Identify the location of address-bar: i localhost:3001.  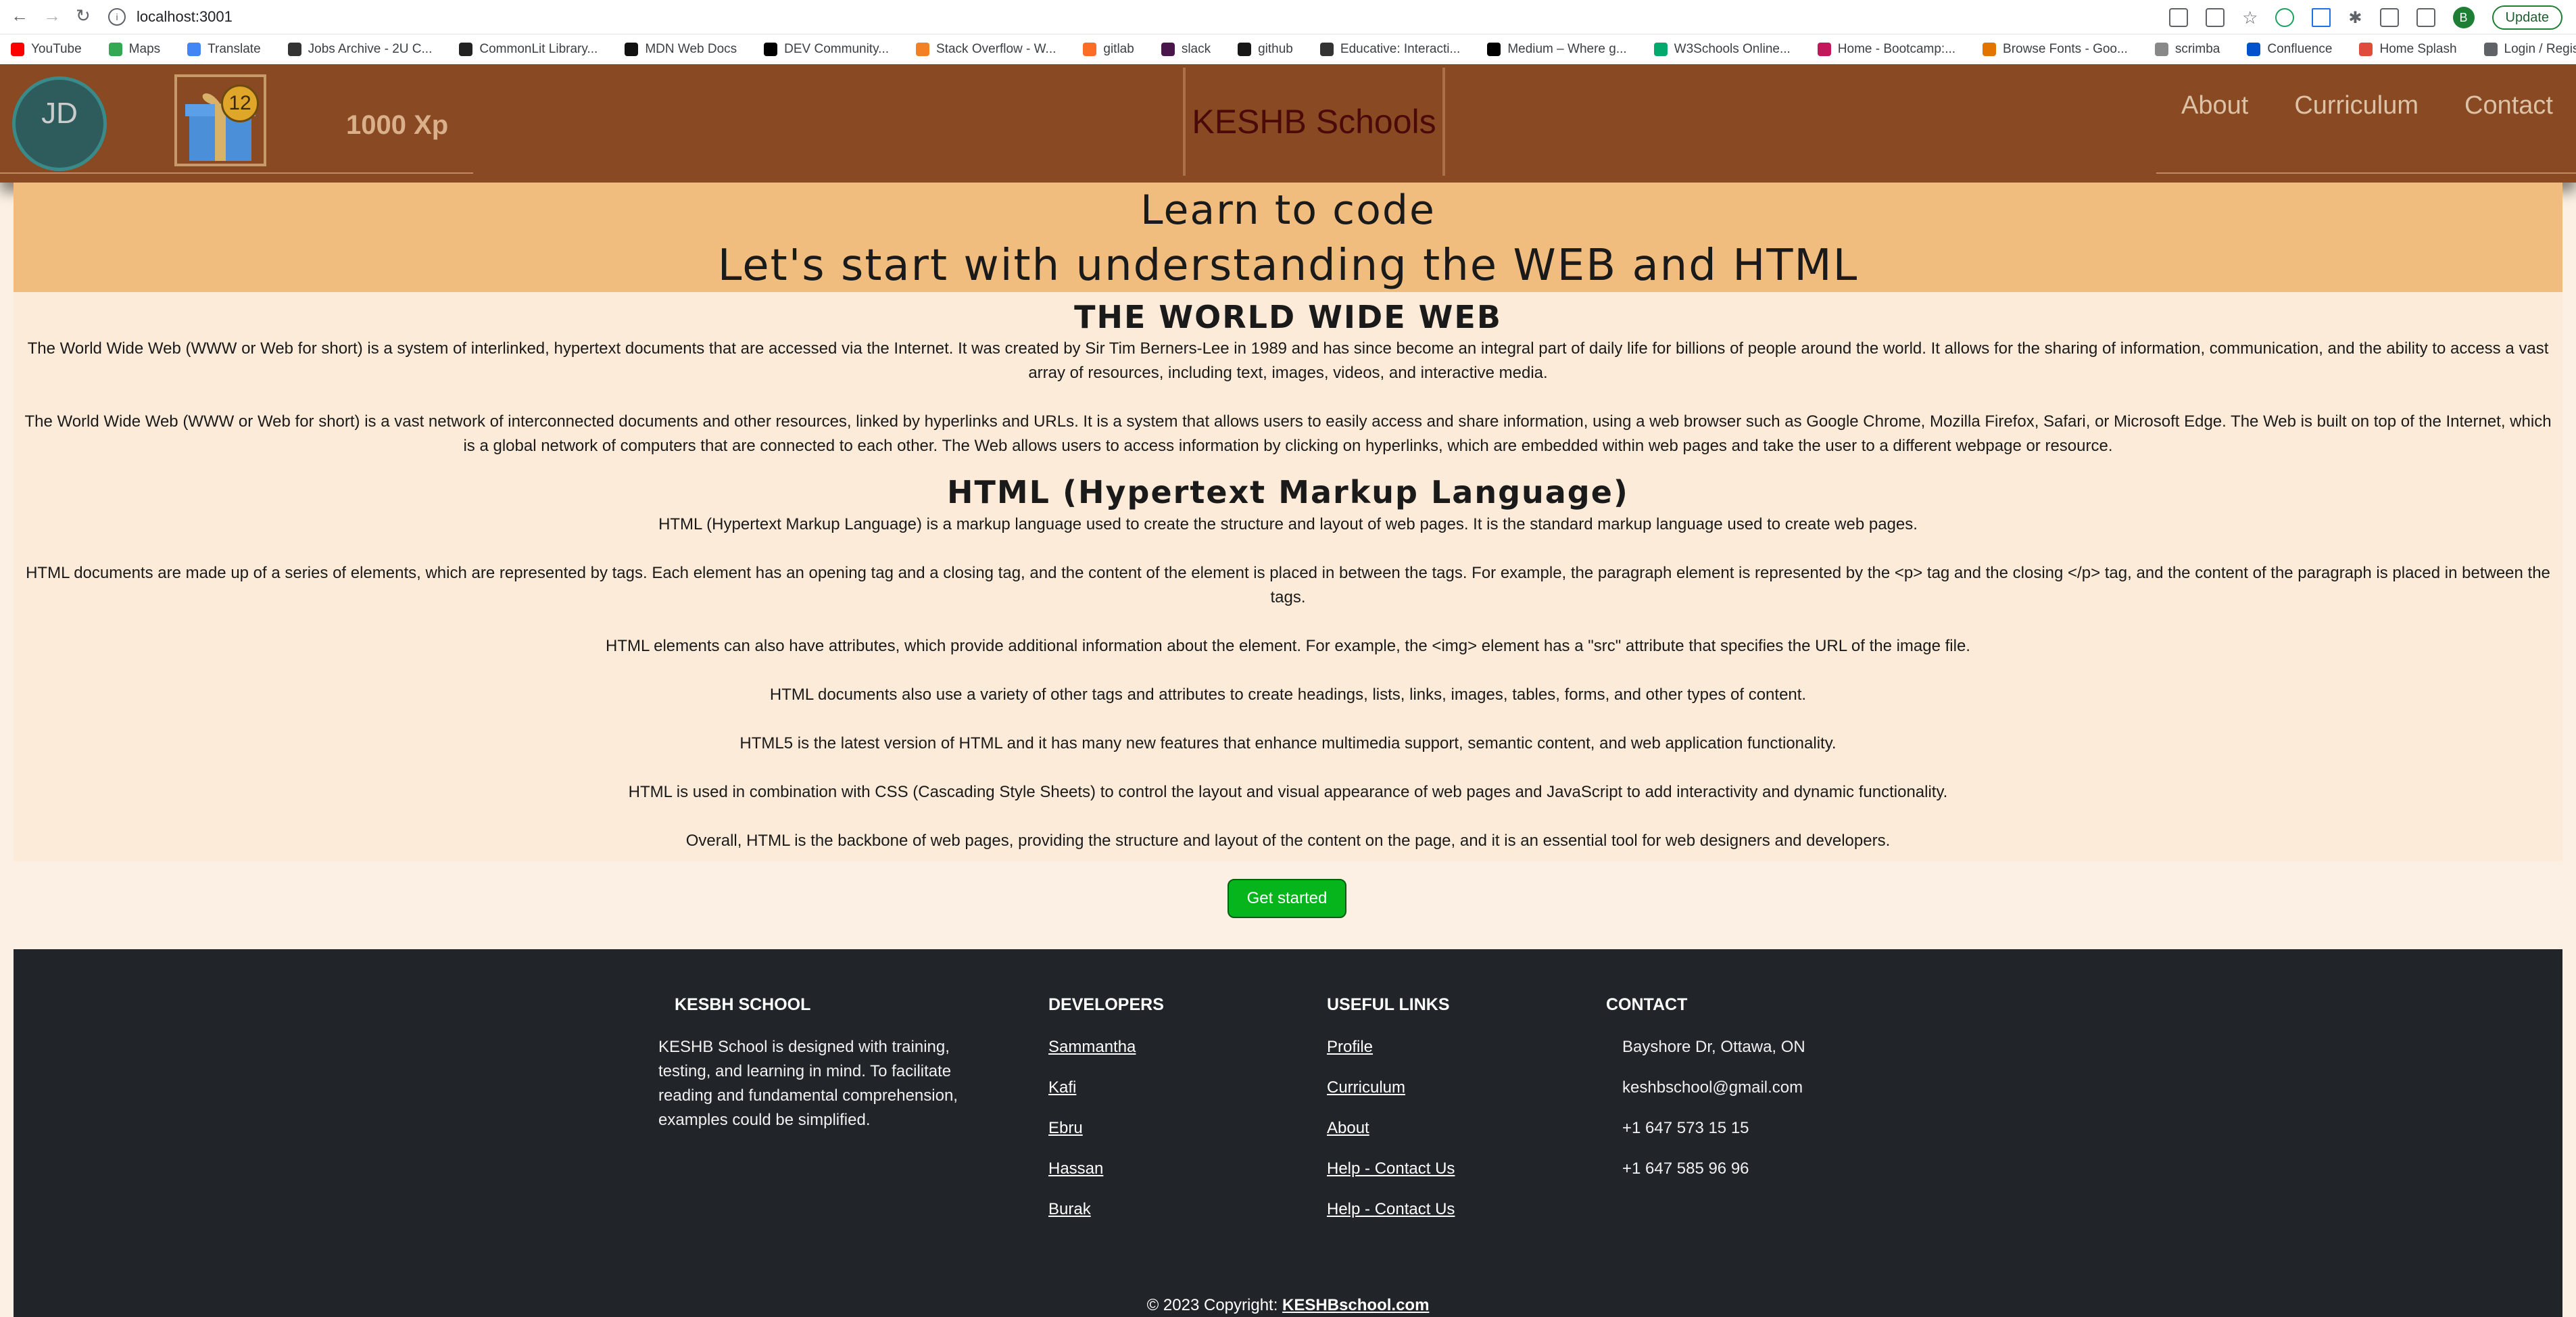
(1291, 17).